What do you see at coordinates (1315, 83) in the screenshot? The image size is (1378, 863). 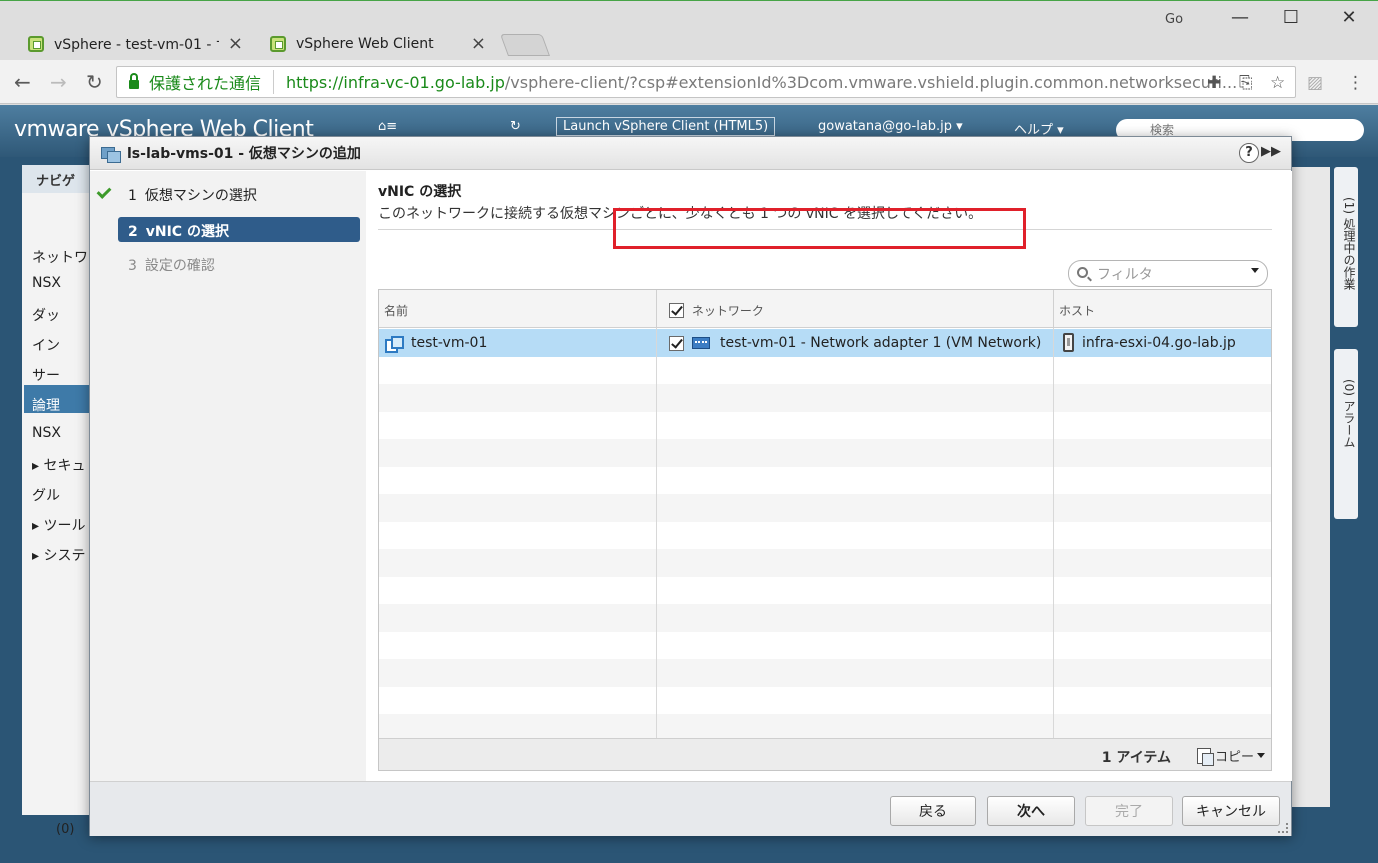 I see `extension-pen-icon: ▨` at bounding box center [1315, 83].